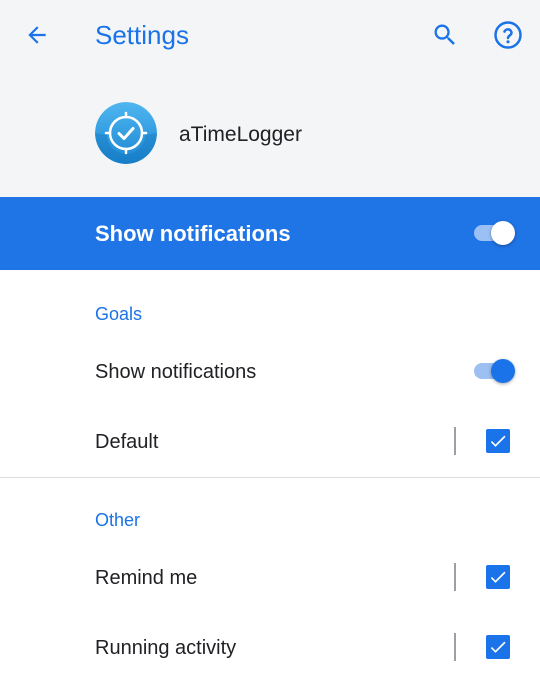 This screenshot has height=680, width=540. I want to click on help-button, so click(508, 35).